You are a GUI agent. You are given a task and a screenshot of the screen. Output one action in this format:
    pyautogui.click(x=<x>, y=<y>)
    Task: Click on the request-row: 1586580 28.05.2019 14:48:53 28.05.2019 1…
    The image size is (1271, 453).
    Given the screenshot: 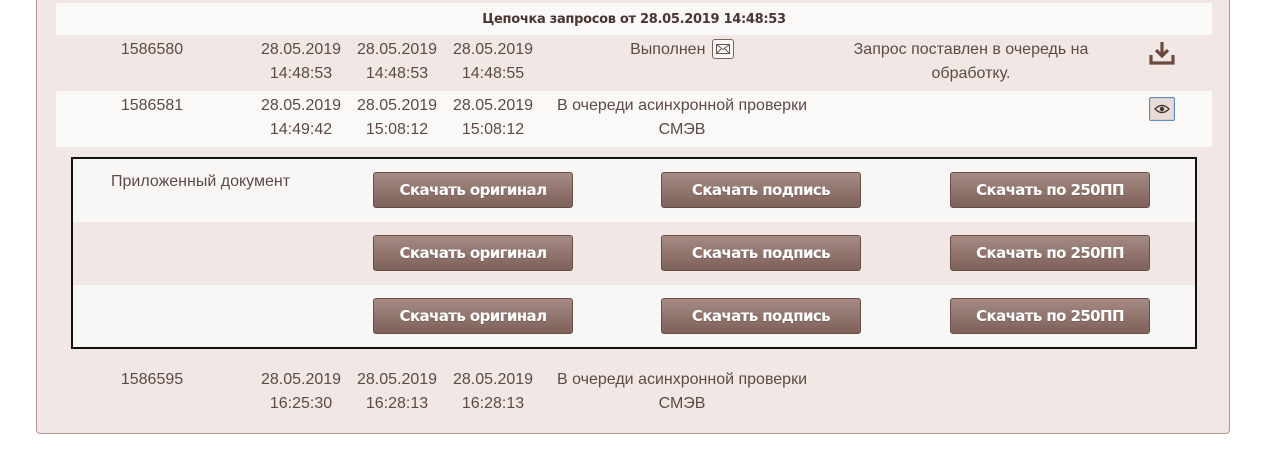 What is the action you would take?
    pyautogui.click(x=634, y=63)
    